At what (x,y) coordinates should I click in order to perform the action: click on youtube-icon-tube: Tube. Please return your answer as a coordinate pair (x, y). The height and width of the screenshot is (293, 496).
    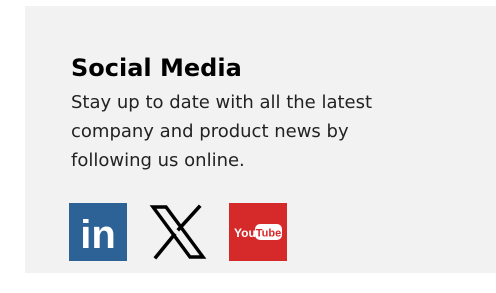
    Looking at the image, I should click on (268, 234).